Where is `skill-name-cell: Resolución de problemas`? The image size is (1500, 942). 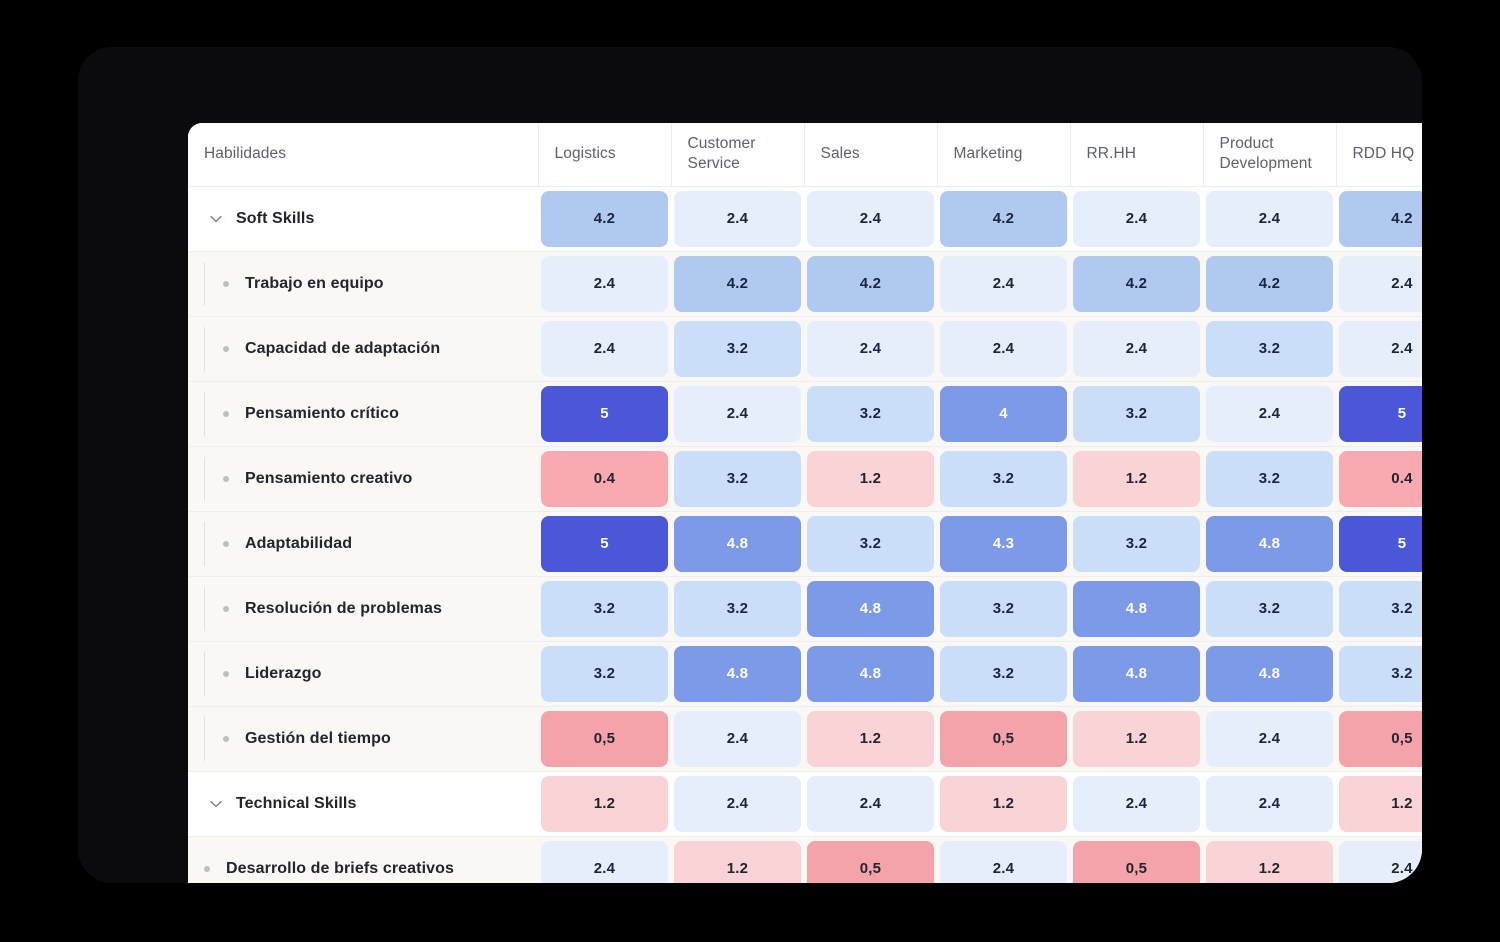 skill-name-cell: Resolución de problemas is located at coordinates (363, 608).